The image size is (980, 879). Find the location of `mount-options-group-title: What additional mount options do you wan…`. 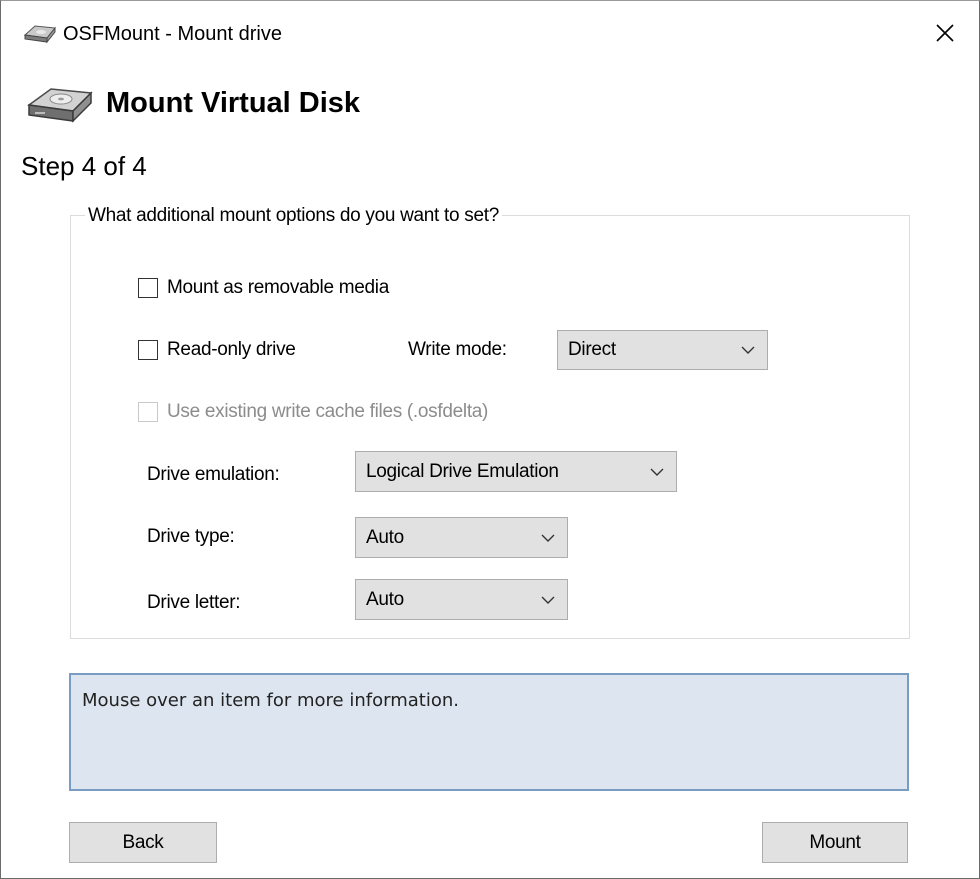

mount-options-group-title: What additional mount options do you wan… is located at coordinates (293, 216).